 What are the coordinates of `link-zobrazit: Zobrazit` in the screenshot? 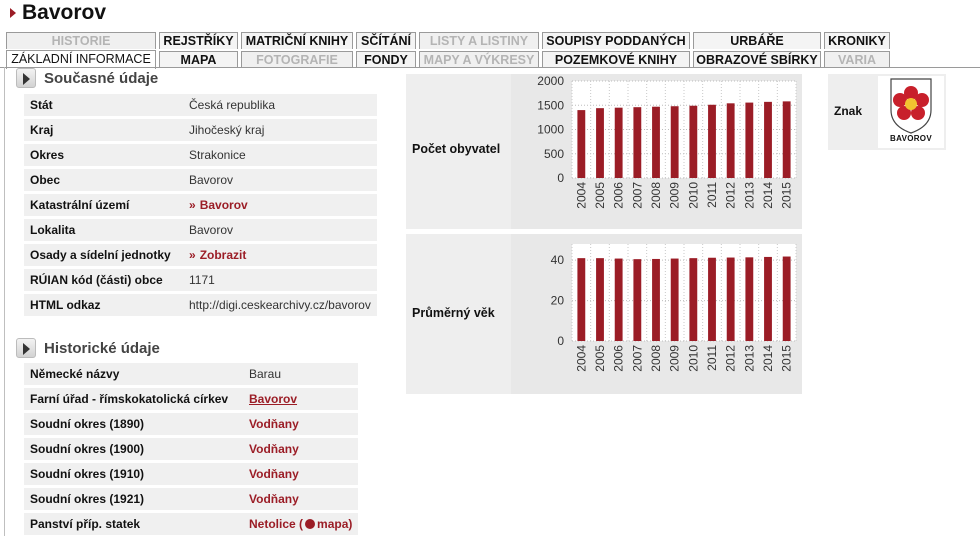 It's located at (223, 255).